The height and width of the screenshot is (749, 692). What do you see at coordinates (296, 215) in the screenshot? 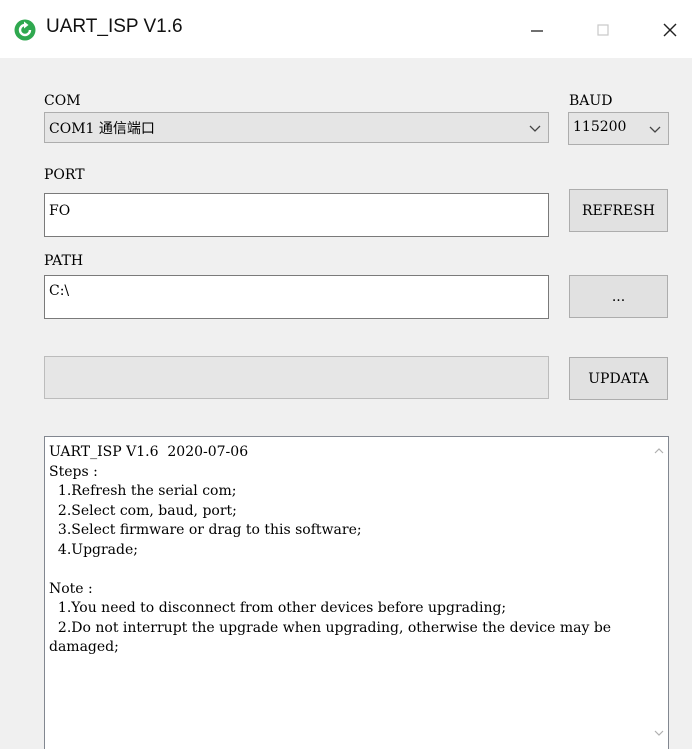
I see `port-input: FO` at bounding box center [296, 215].